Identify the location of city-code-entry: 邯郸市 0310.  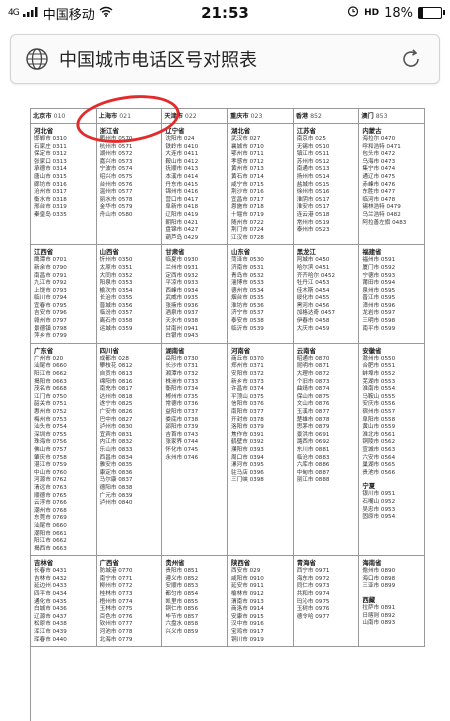
(50, 139).